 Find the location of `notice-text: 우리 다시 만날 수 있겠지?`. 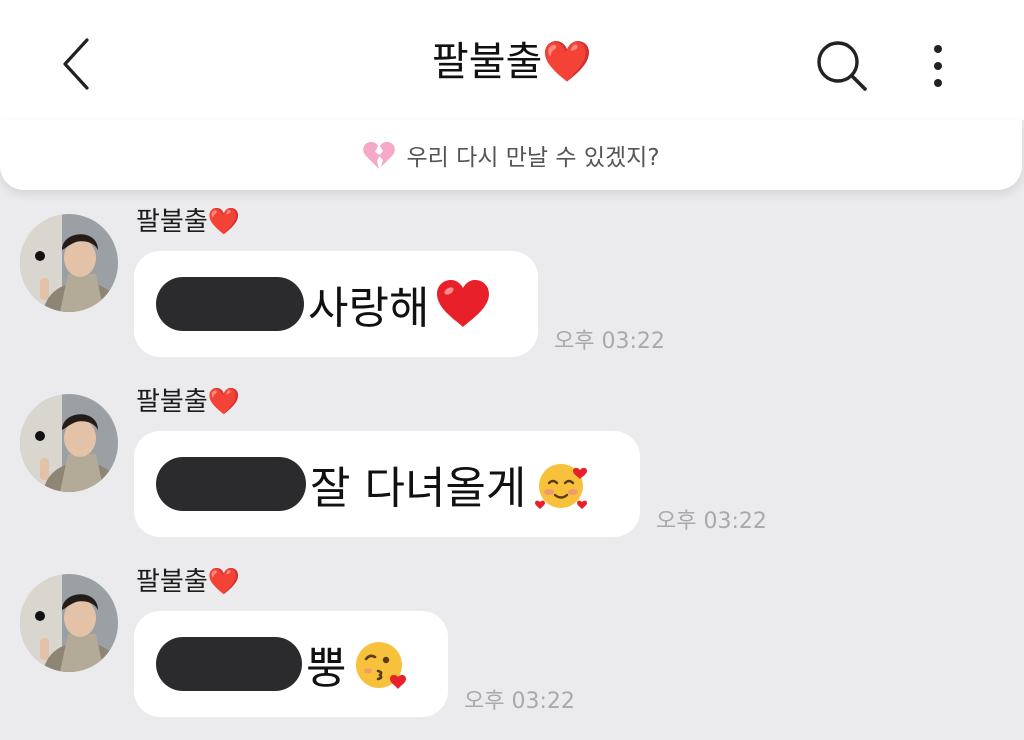

notice-text: 우리 다시 만날 수 있겠지? is located at coordinates (533, 158).